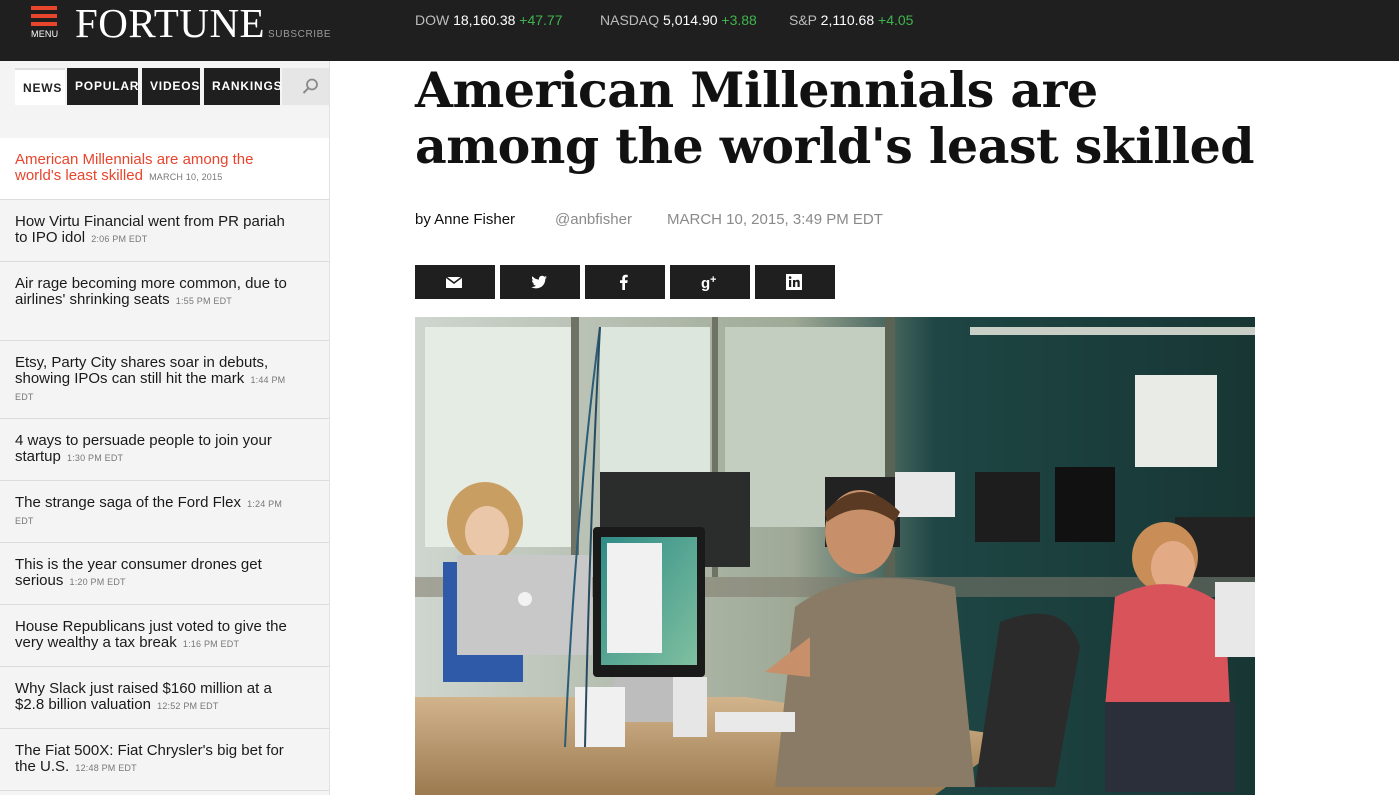  Describe the element at coordinates (593, 219) in the screenshot. I see `author-twitter-handle: @anbfisher` at that location.